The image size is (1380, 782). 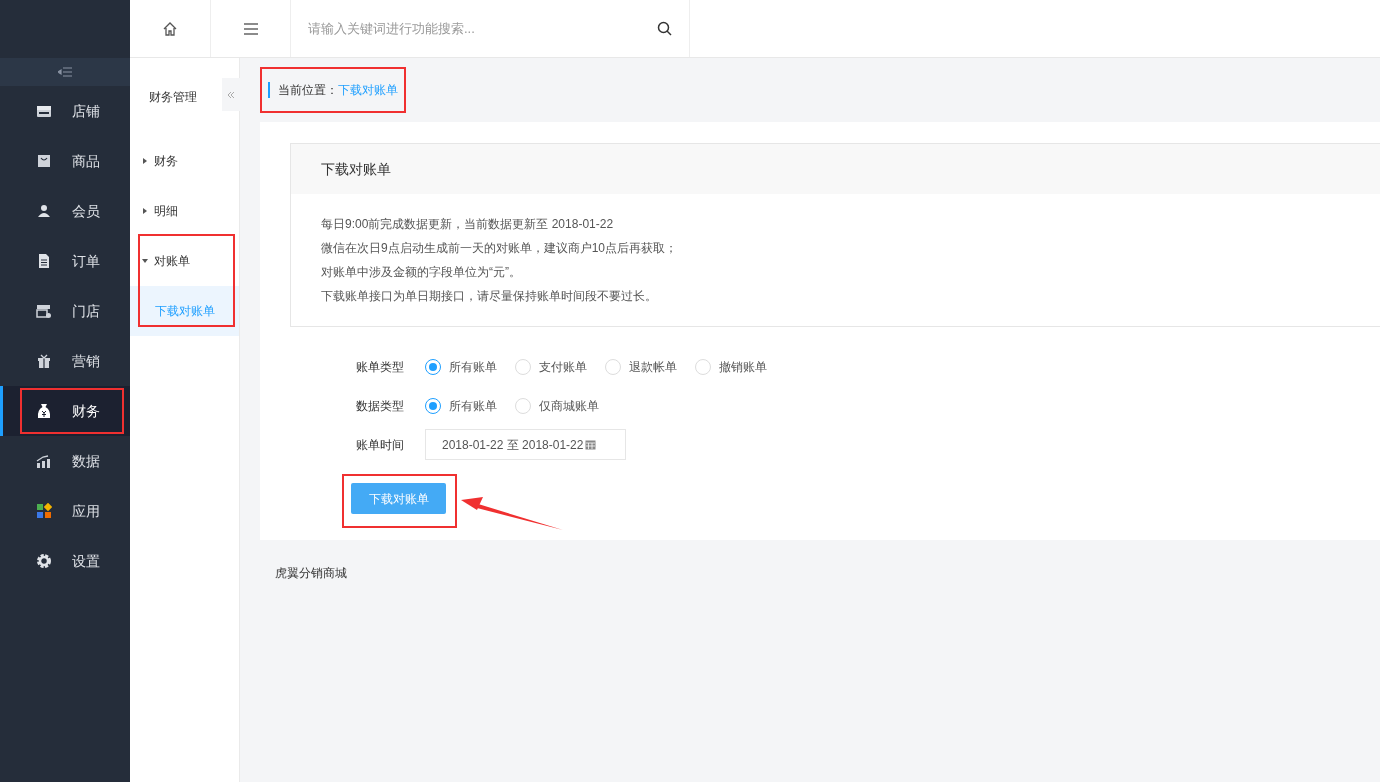 I want to click on sidebar-item: 店铺, so click(x=86, y=111).